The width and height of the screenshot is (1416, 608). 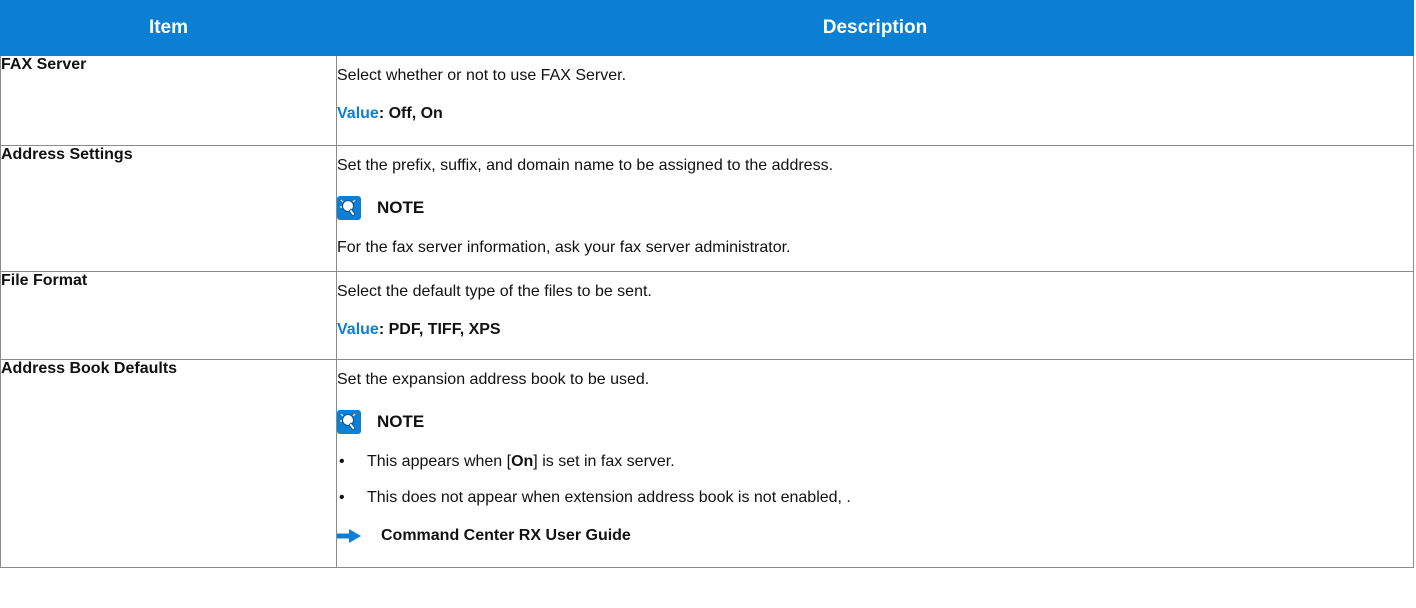 What do you see at coordinates (168, 208) in the screenshot?
I see `item-cell: Address Settings` at bounding box center [168, 208].